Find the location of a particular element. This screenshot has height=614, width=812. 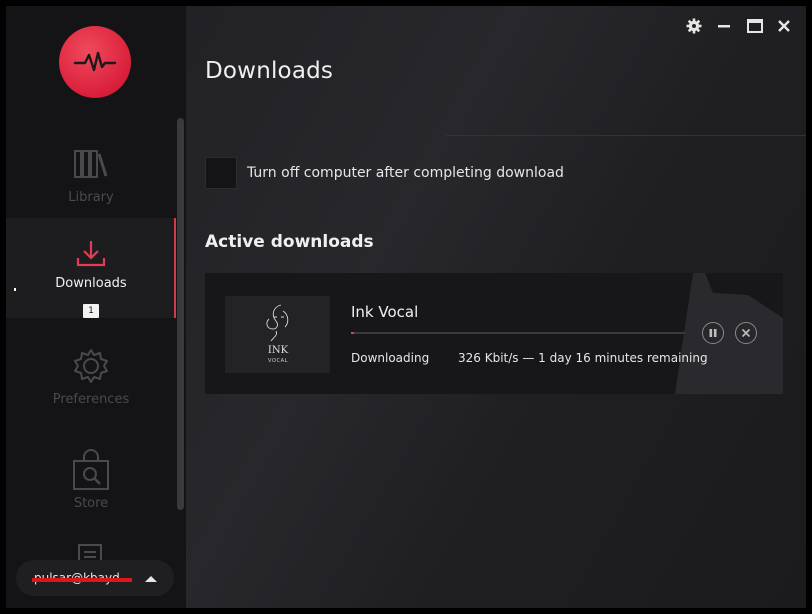

face-line-art-icon: INK VOCAL is located at coordinates (276, 334).